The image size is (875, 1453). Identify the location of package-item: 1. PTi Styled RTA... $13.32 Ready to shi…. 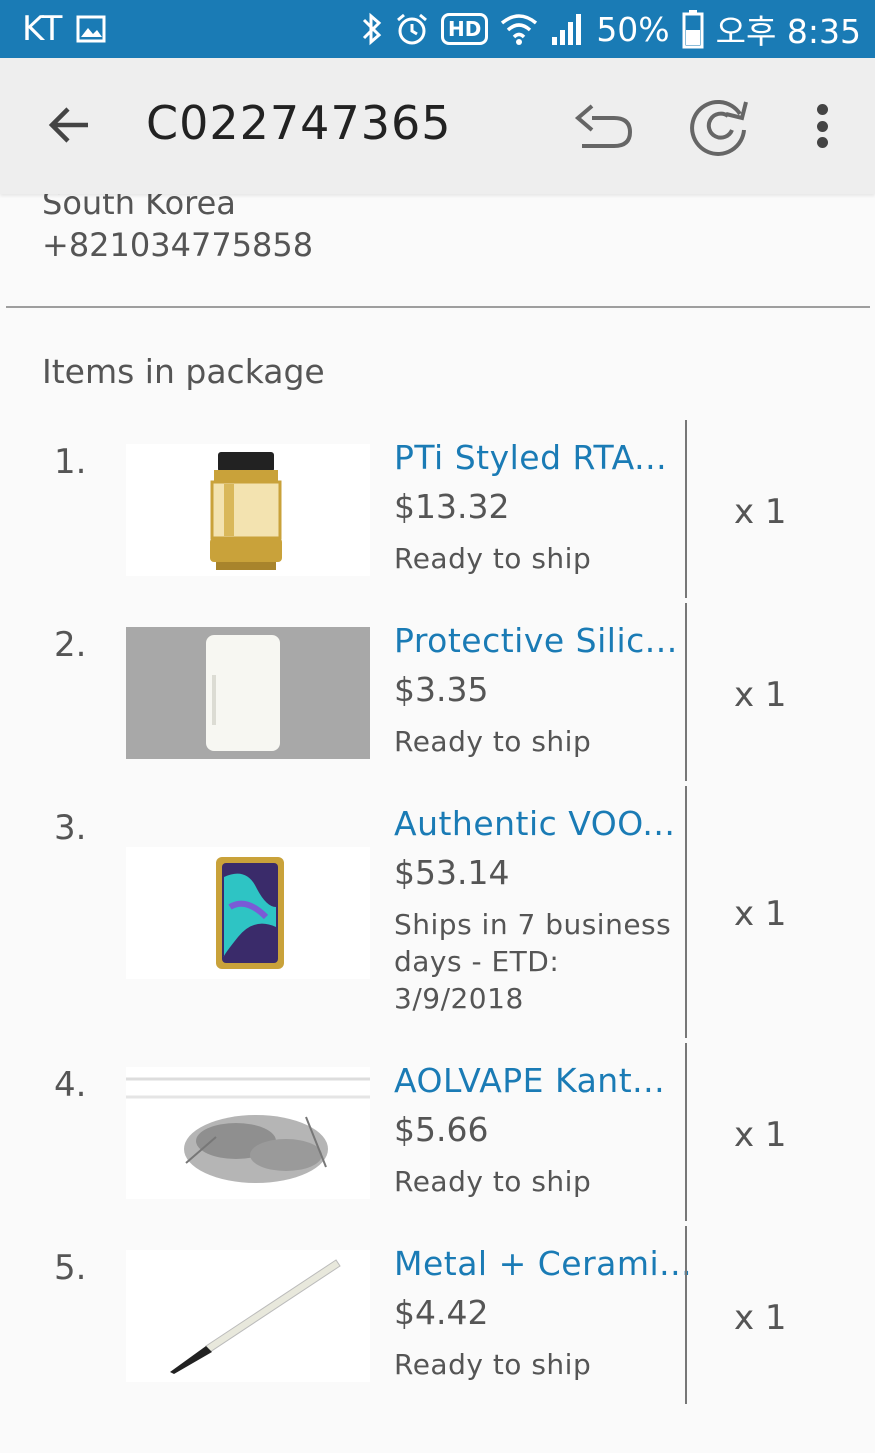
(437, 510).